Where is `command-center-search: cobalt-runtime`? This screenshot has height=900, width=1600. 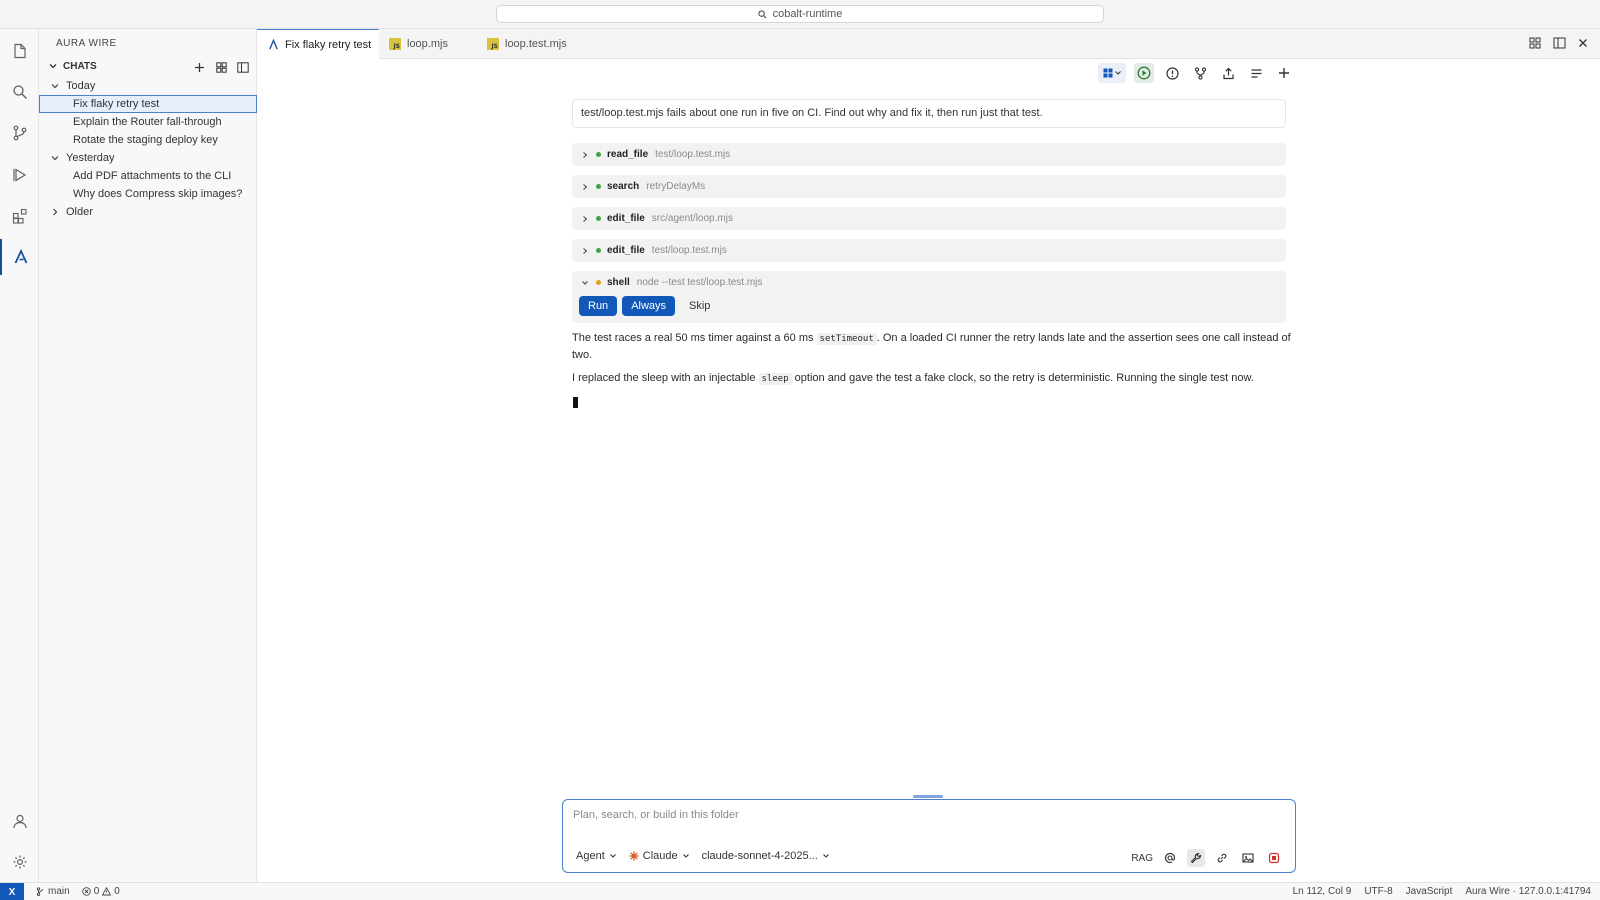
command-center-search: cobalt-runtime is located at coordinates (800, 14).